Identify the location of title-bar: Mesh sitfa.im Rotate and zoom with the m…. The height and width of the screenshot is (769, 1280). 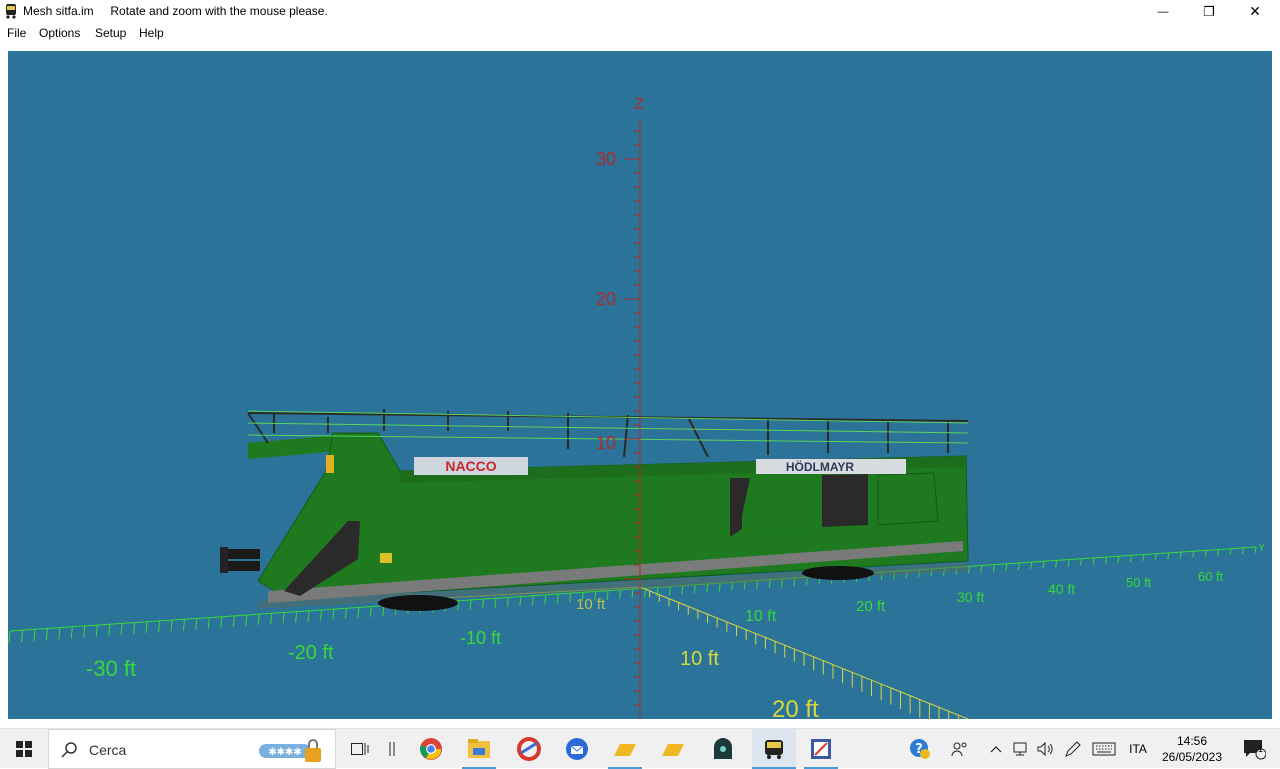
(640, 11).